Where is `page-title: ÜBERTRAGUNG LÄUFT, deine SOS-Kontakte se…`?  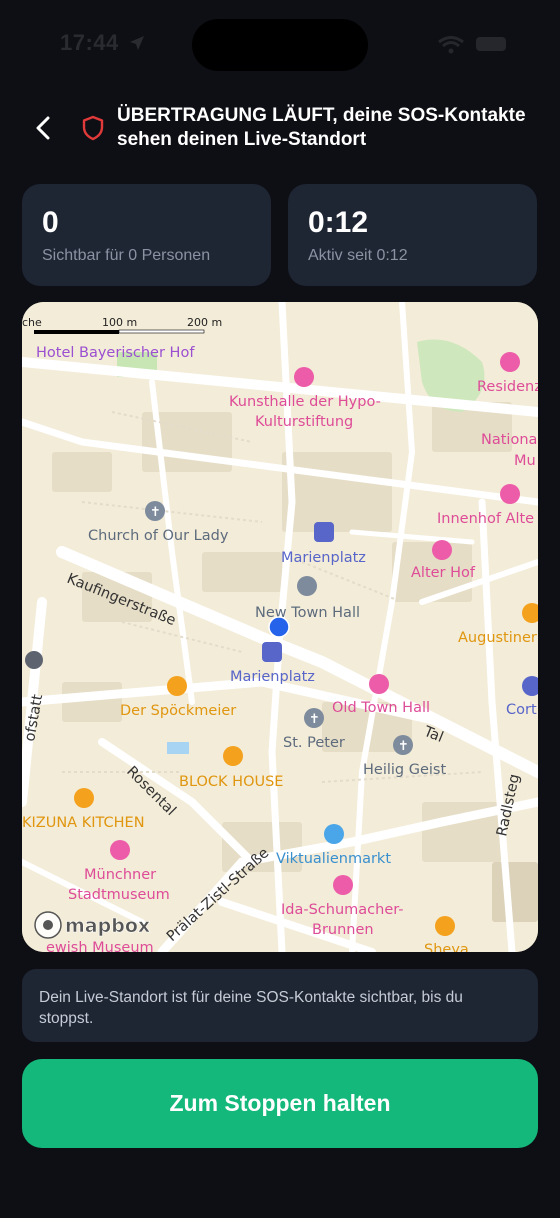
page-title: ÜBERTRAGUNG LÄUFT, deine SOS-Kontakte se… is located at coordinates (337, 128).